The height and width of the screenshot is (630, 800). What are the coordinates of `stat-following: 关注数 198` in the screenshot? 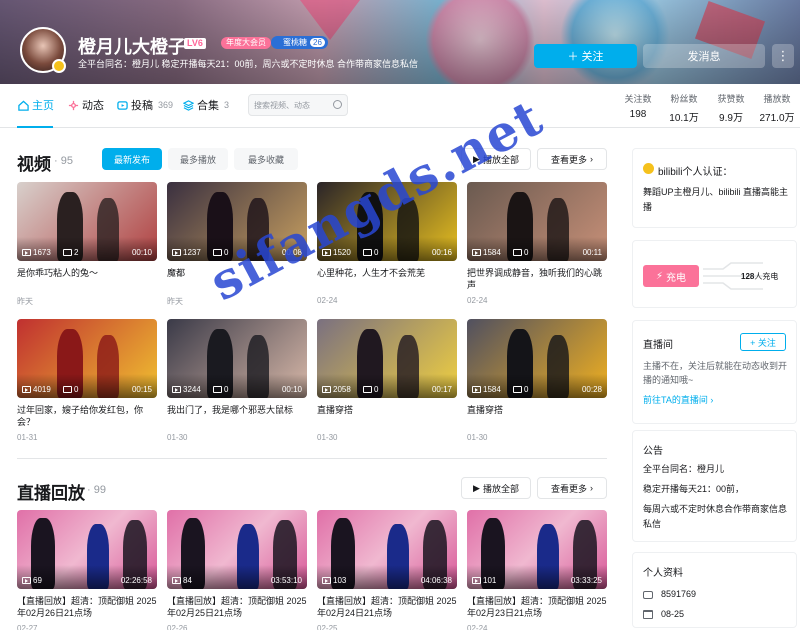 It's located at (638, 106).